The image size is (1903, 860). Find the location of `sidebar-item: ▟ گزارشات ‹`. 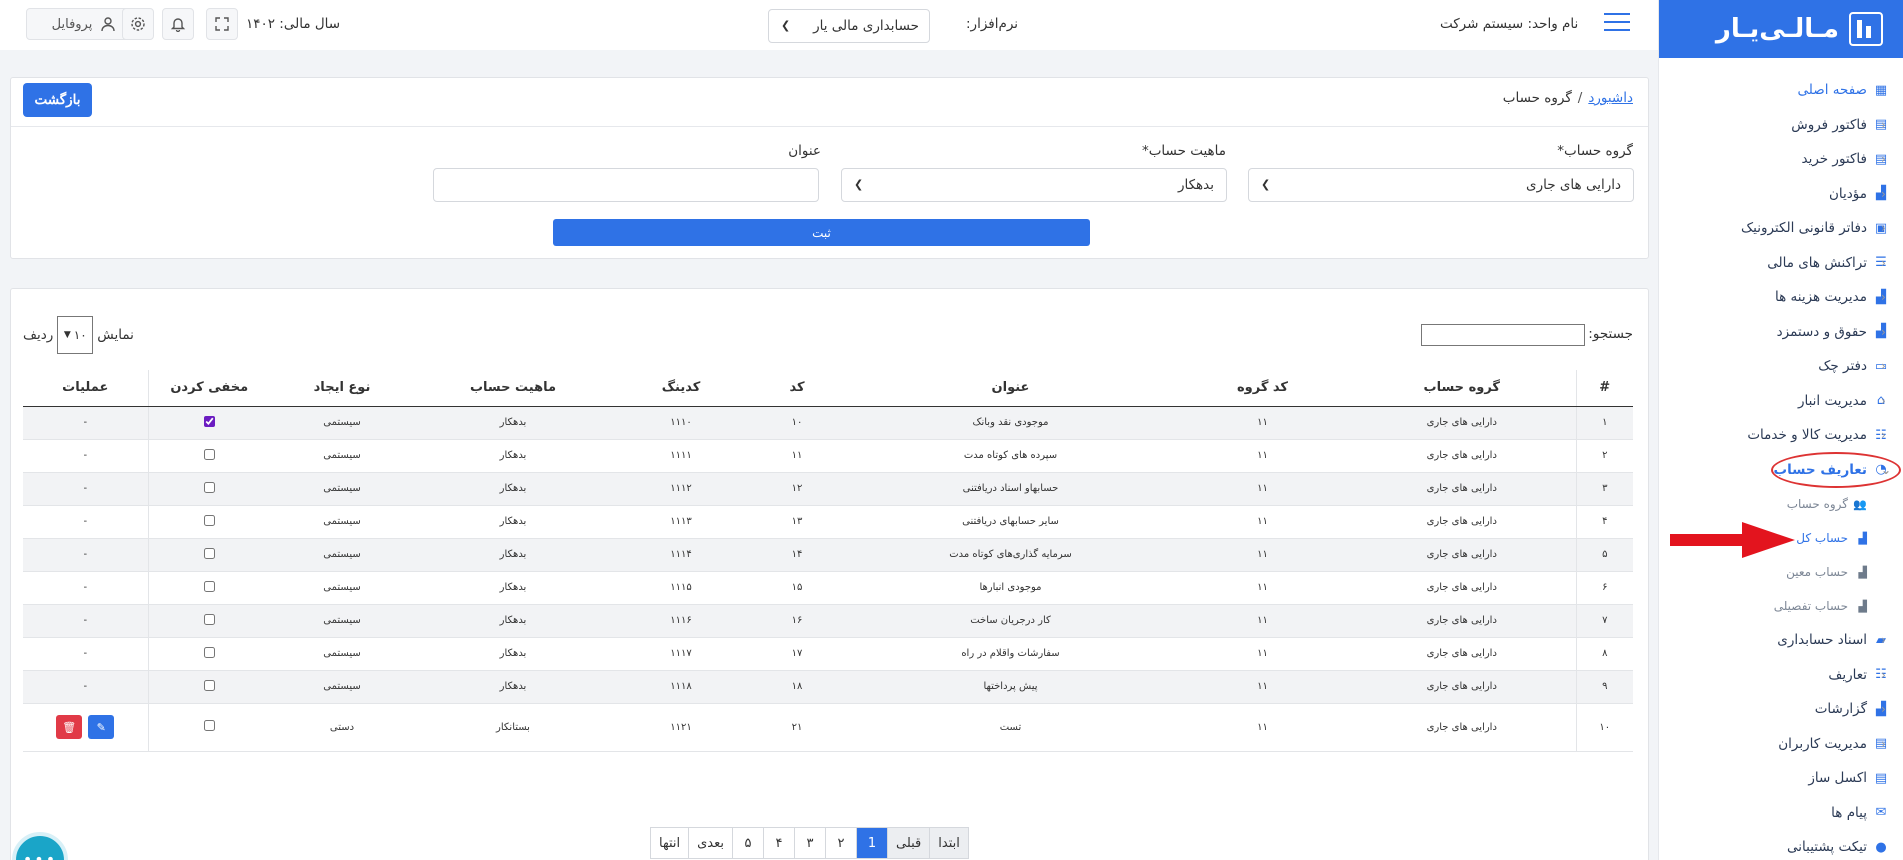

sidebar-item: ▟ گزارشات ‹ is located at coordinates (1781, 709).